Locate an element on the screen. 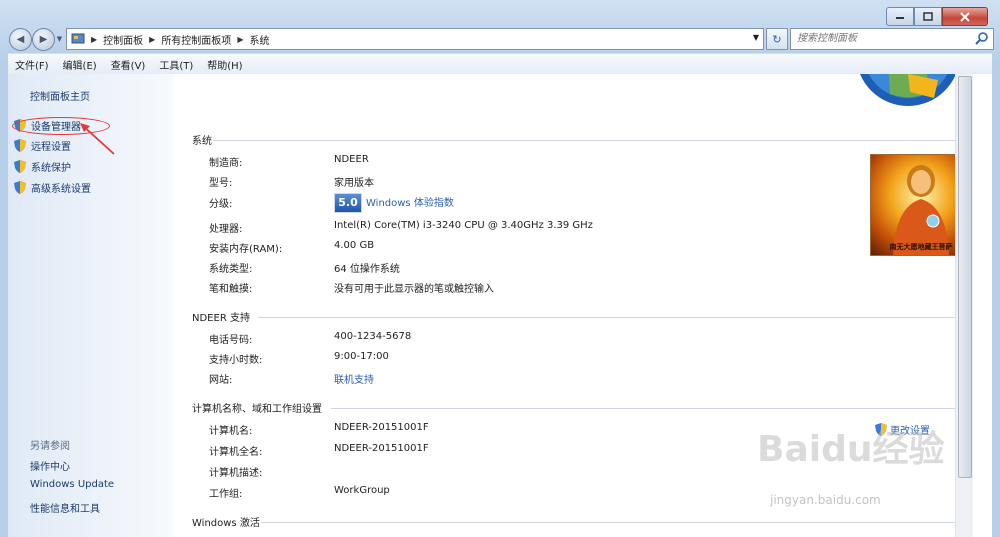 The image size is (1000, 537). scrollbar-thumb is located at coordinates (965, 277).